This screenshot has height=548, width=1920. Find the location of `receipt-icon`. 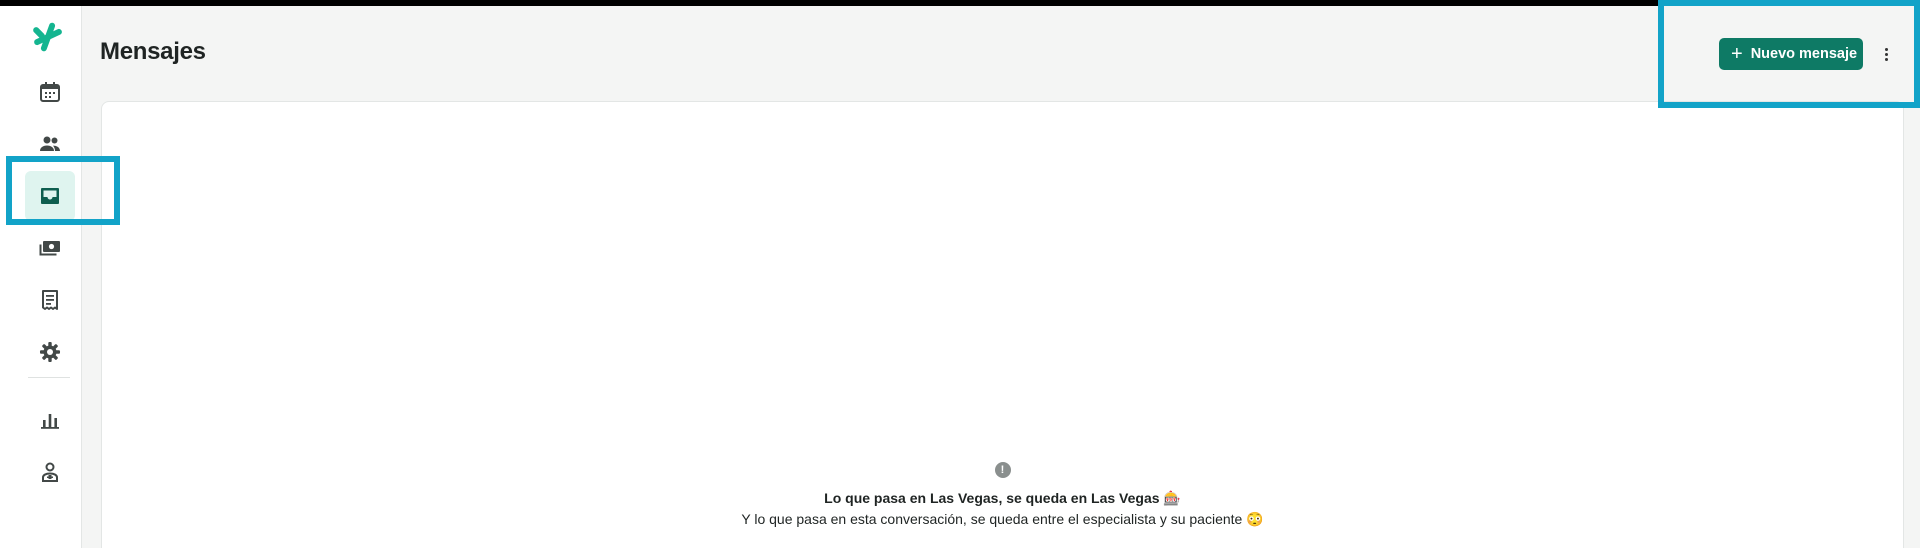

receipt-icon is located at coordinates (50, 300).